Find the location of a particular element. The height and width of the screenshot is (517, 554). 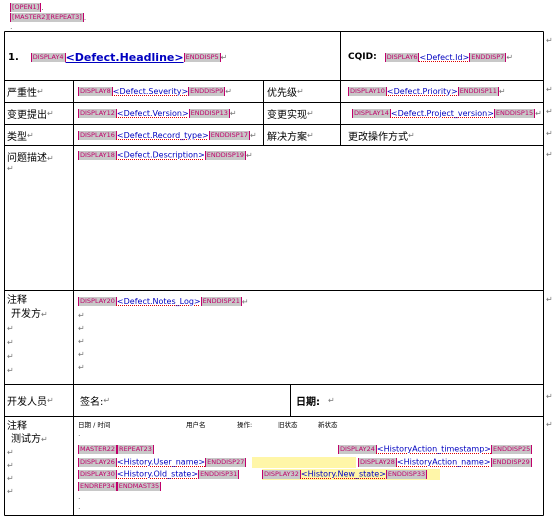

severity-label: 严重性 is located at coordinates (22, 93).